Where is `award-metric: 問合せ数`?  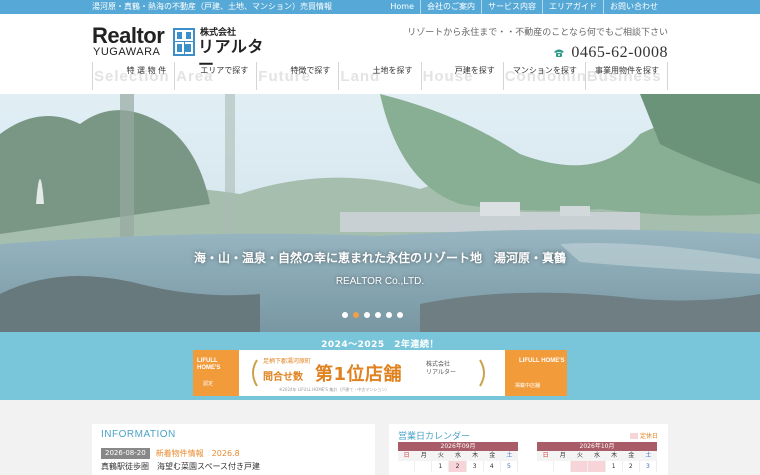
award-metric: 問合せ数 is located at coordinates (283, 377).